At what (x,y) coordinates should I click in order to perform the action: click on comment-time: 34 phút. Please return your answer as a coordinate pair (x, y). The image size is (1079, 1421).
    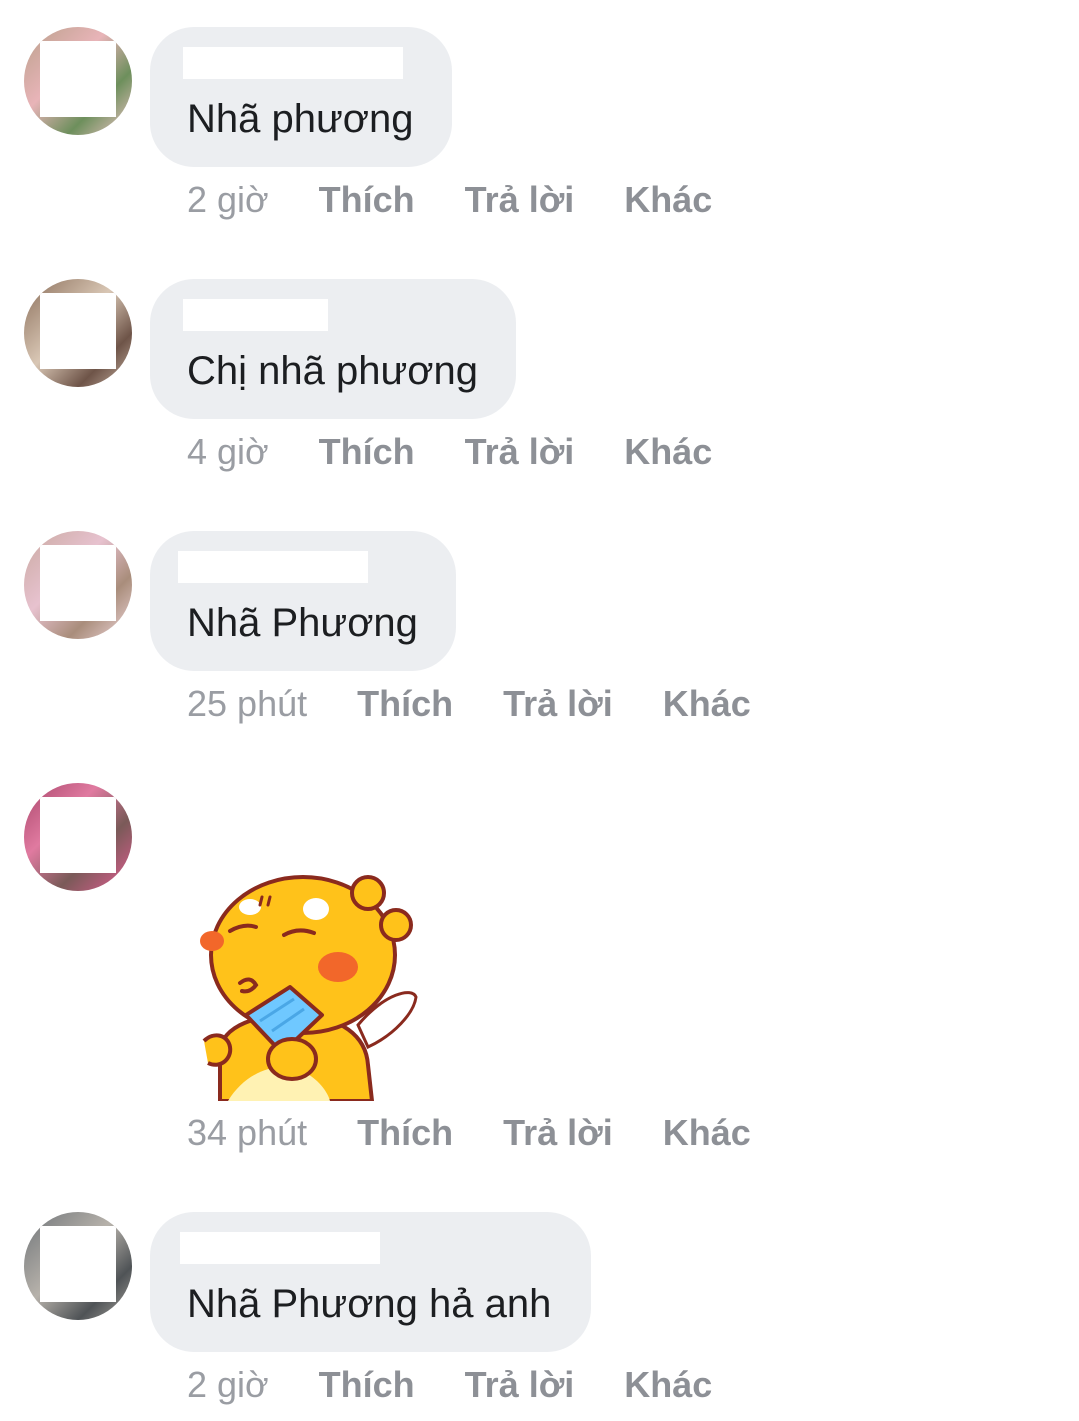
    Looking at the image, I should click on (247, 1132).